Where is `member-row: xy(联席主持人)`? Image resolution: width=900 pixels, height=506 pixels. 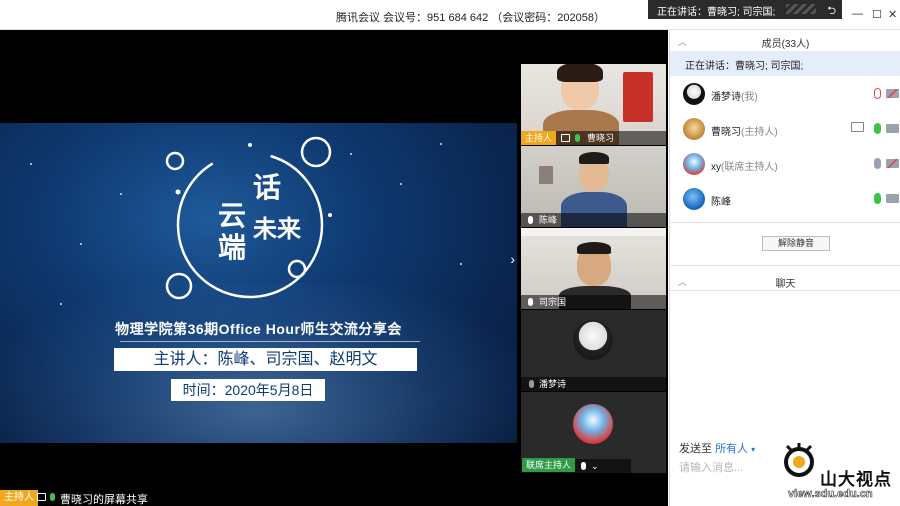
member-row: xy(联席主持人) is located at coordinates (785, 164).